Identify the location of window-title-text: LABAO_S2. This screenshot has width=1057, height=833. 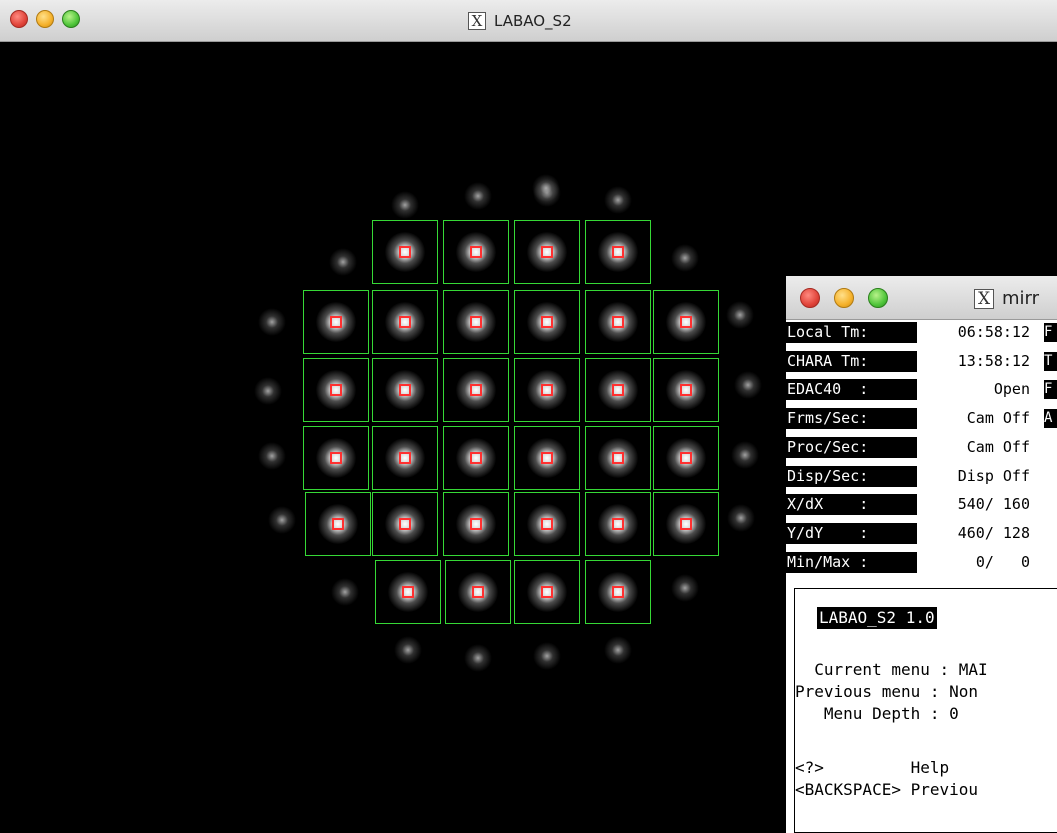
(533, 21).